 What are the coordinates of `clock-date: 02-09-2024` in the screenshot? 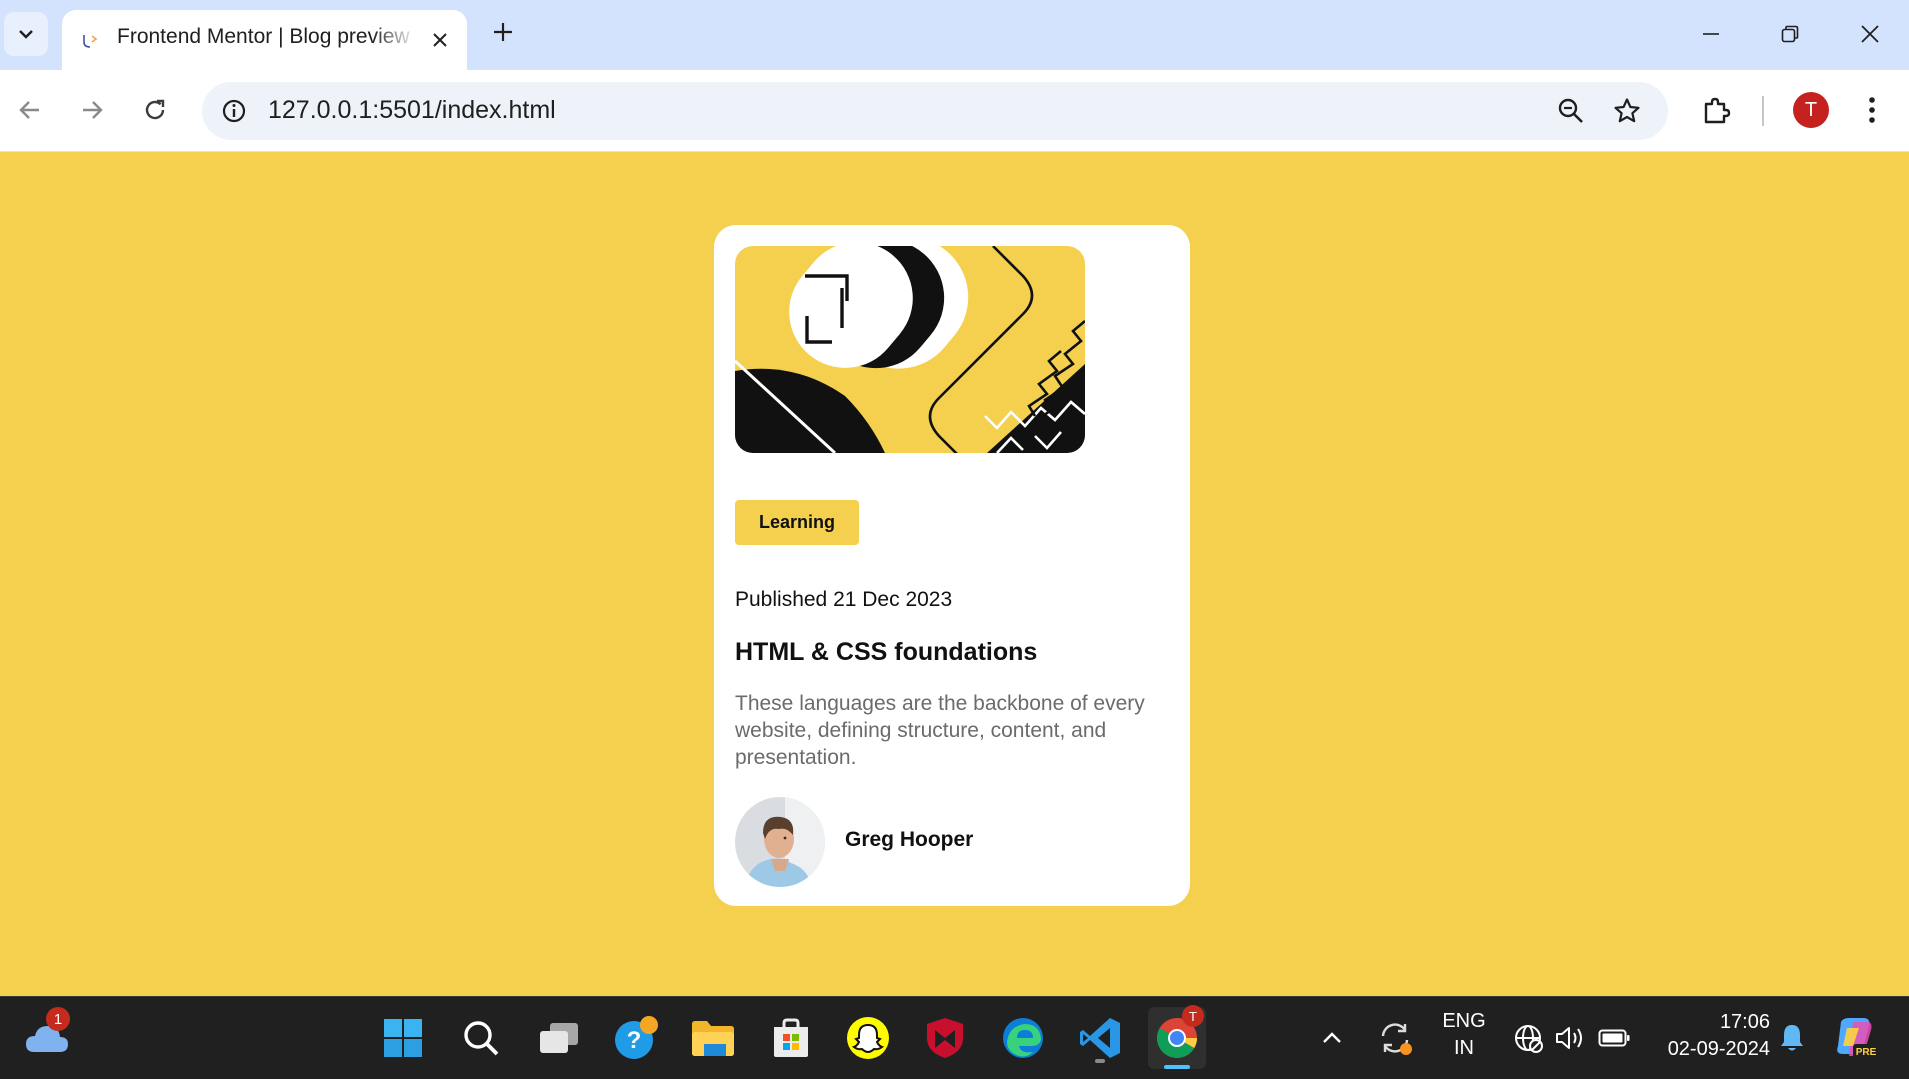 It's located at (1718, 1049).